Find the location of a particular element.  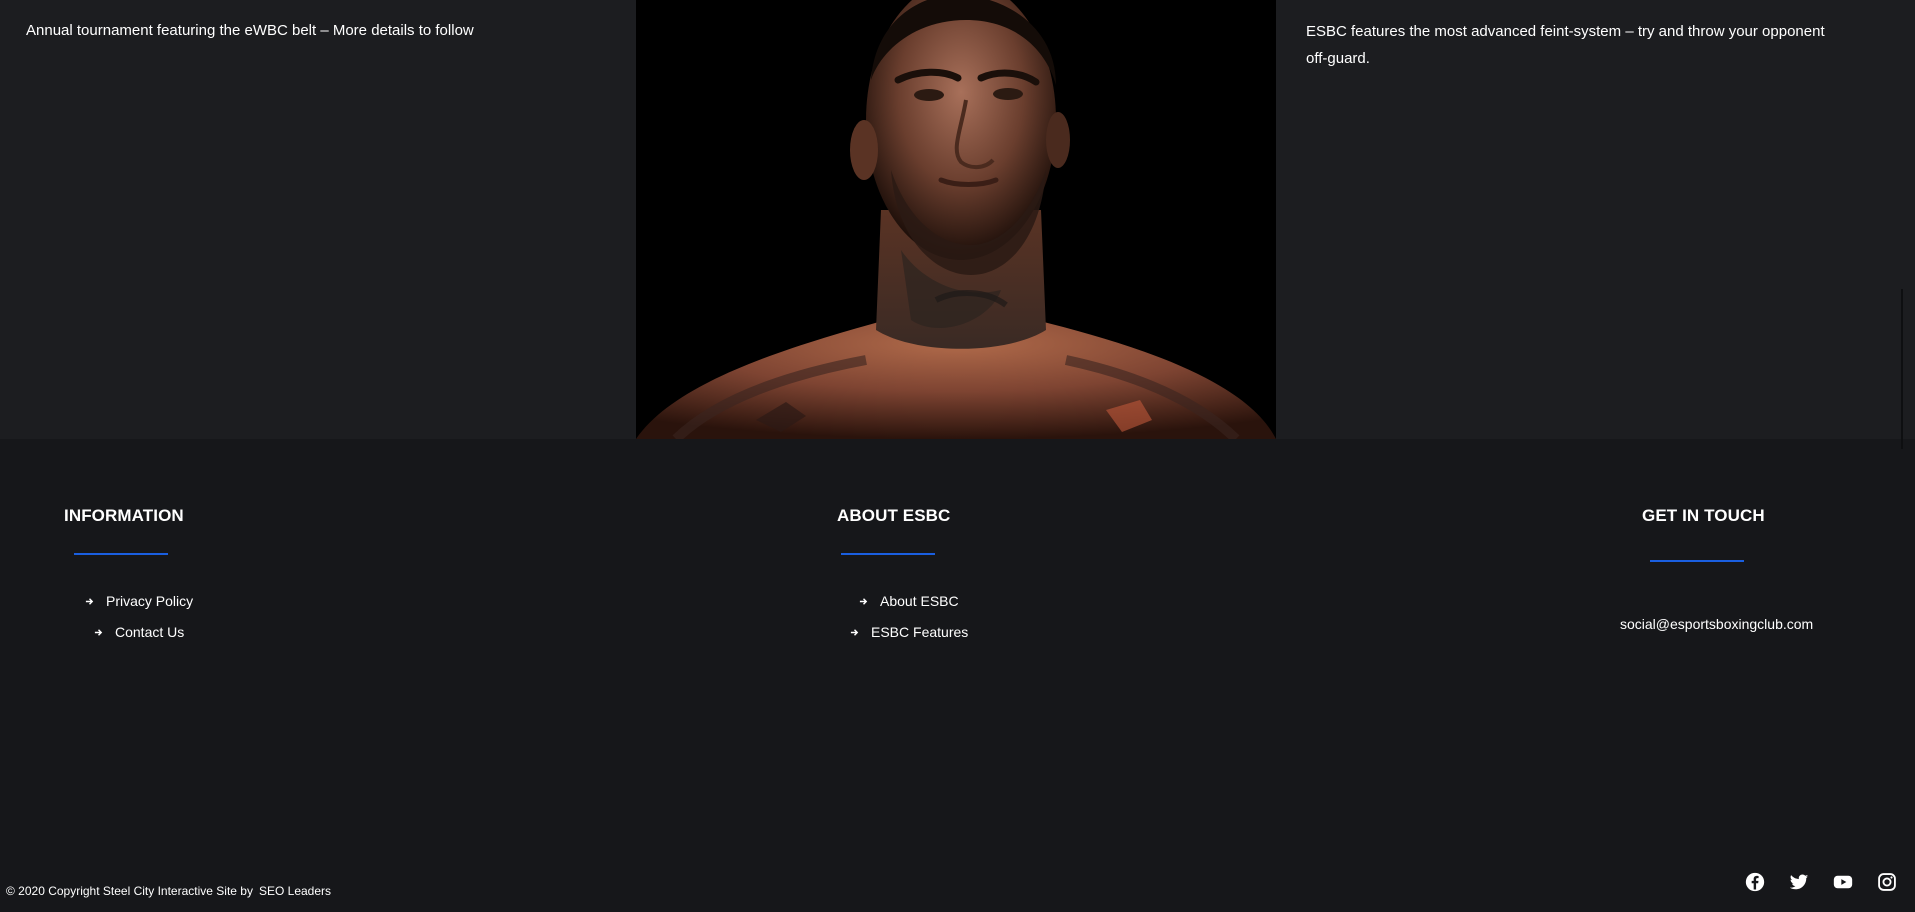

facebook-icon is located at coordinates (1755, 882).